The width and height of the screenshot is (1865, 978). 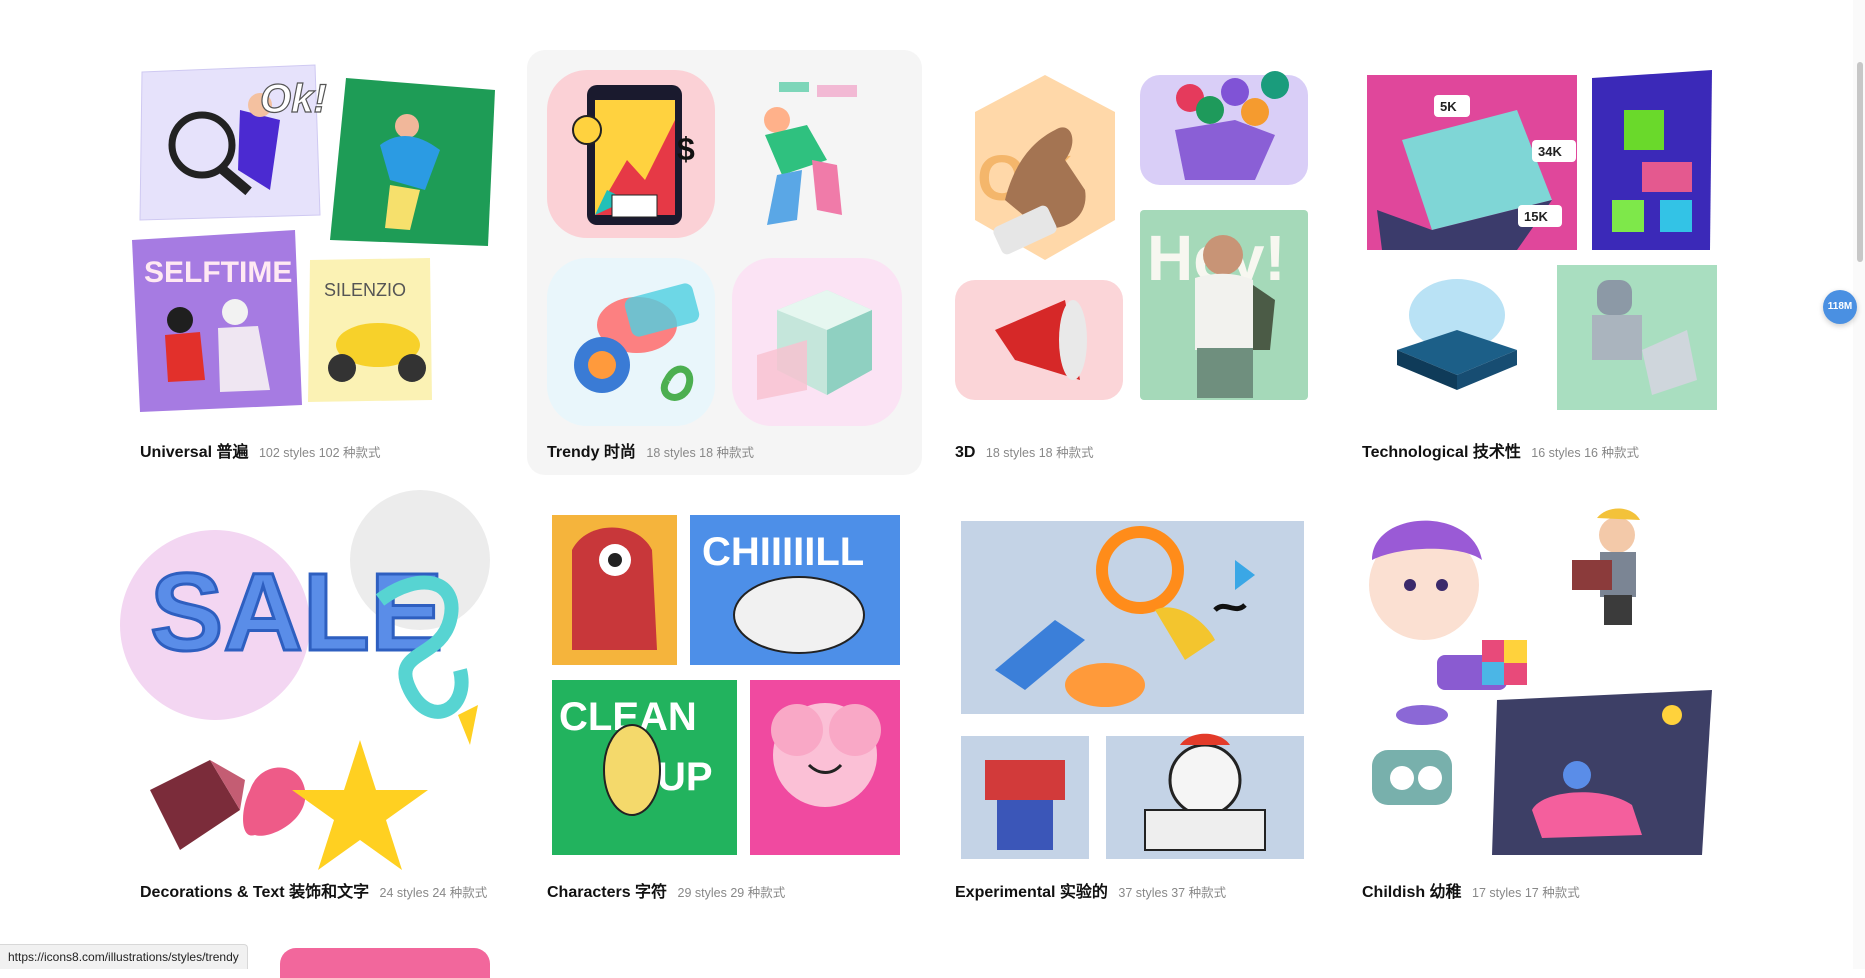 What do you see at coordinates (1860, 162) in the screenshot?
I see `scrollbar-thumb` at bounding box center [1860, 162].